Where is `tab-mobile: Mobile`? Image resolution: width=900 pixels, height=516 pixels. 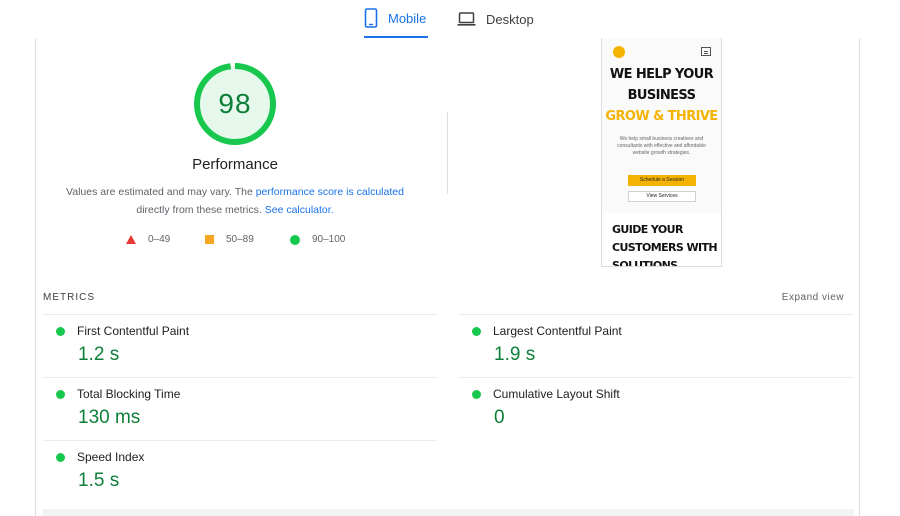
tab-mobile: Mobile is located at coordinates (396, 19).